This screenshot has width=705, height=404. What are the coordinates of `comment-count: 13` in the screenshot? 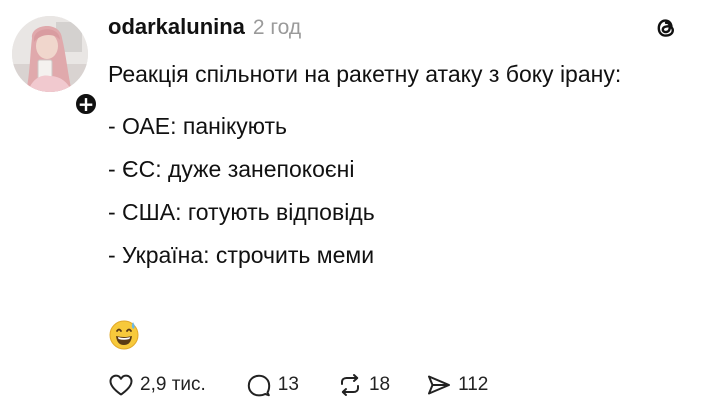 It's located at (288, 384).